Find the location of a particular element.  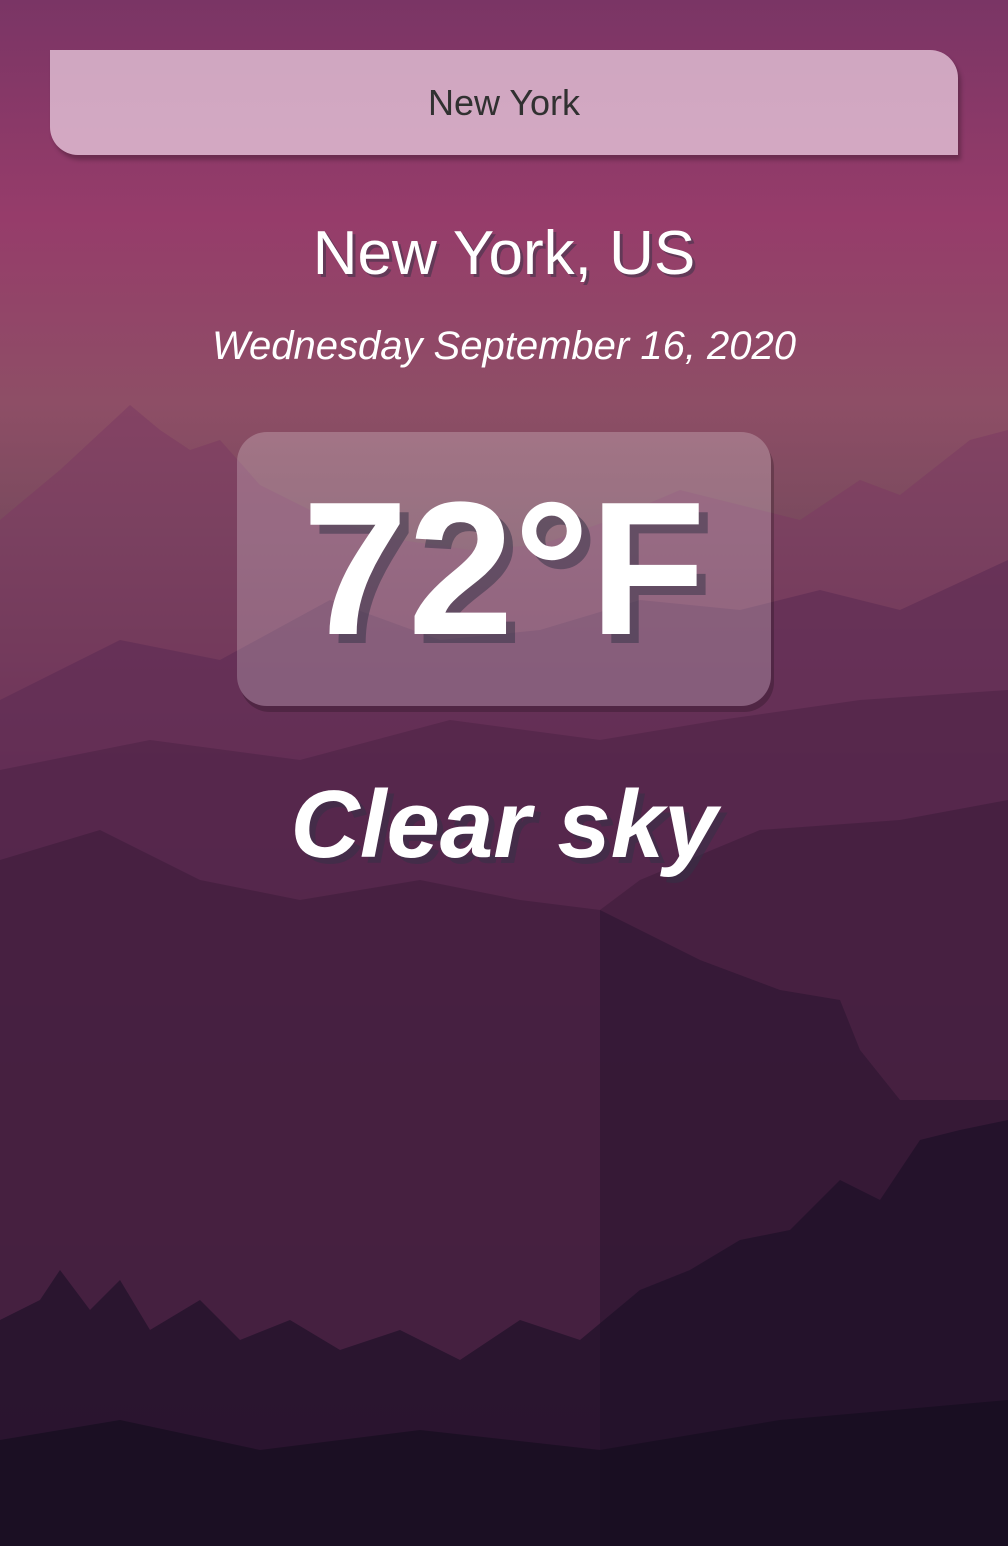

location-title: New York, US is located at coordinates (504, 253).